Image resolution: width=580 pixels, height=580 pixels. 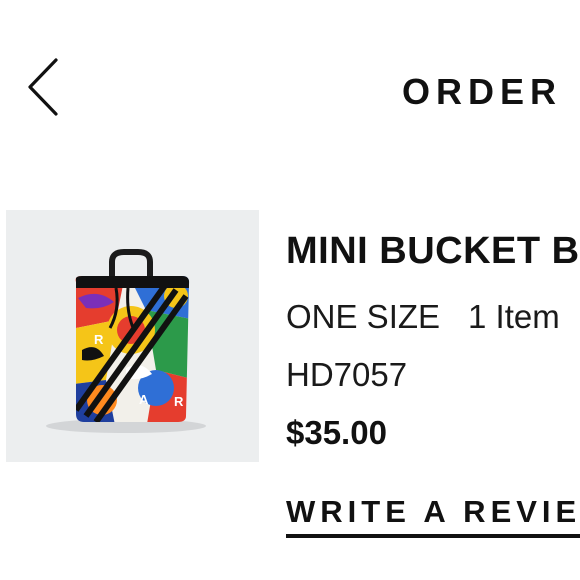 What do you see at coordinates (514, 316) in the screenshot?
I see `product-quantity: 1 Item` at bounding box center [514, 316].